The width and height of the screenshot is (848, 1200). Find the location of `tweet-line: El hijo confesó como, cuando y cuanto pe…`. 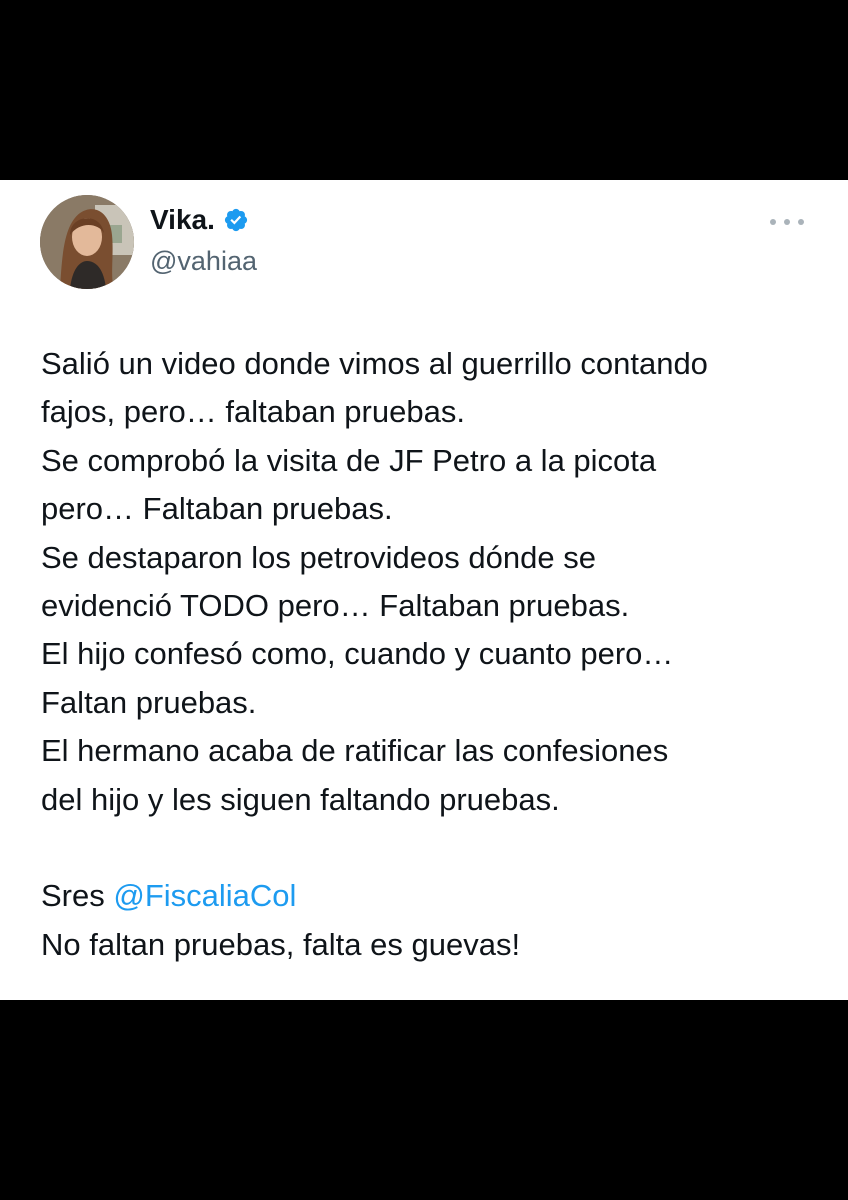

tweet-line: El hijo confesó como, cuando y cuanto pe… is located at coordinates (357, 654).